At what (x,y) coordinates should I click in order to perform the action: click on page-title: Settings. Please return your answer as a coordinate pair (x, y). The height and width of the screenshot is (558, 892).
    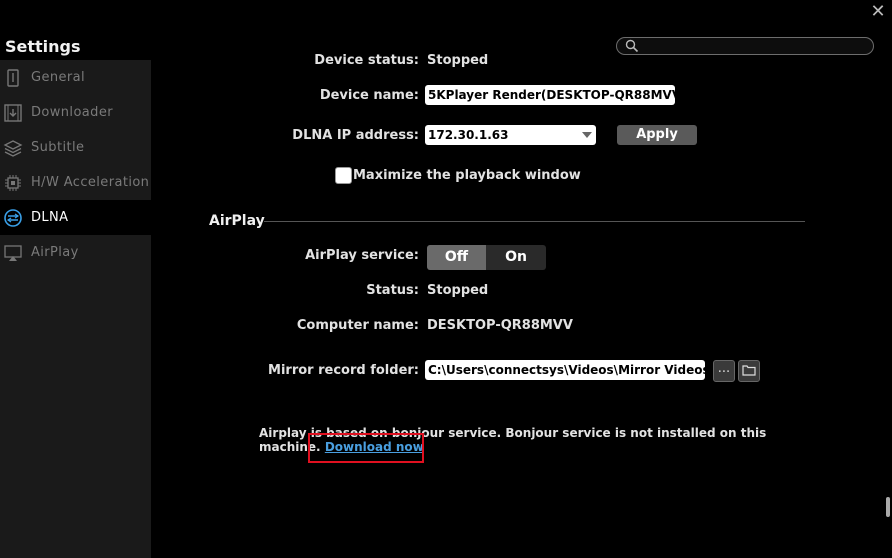
    Looking at the image, I should click on (43, 46).